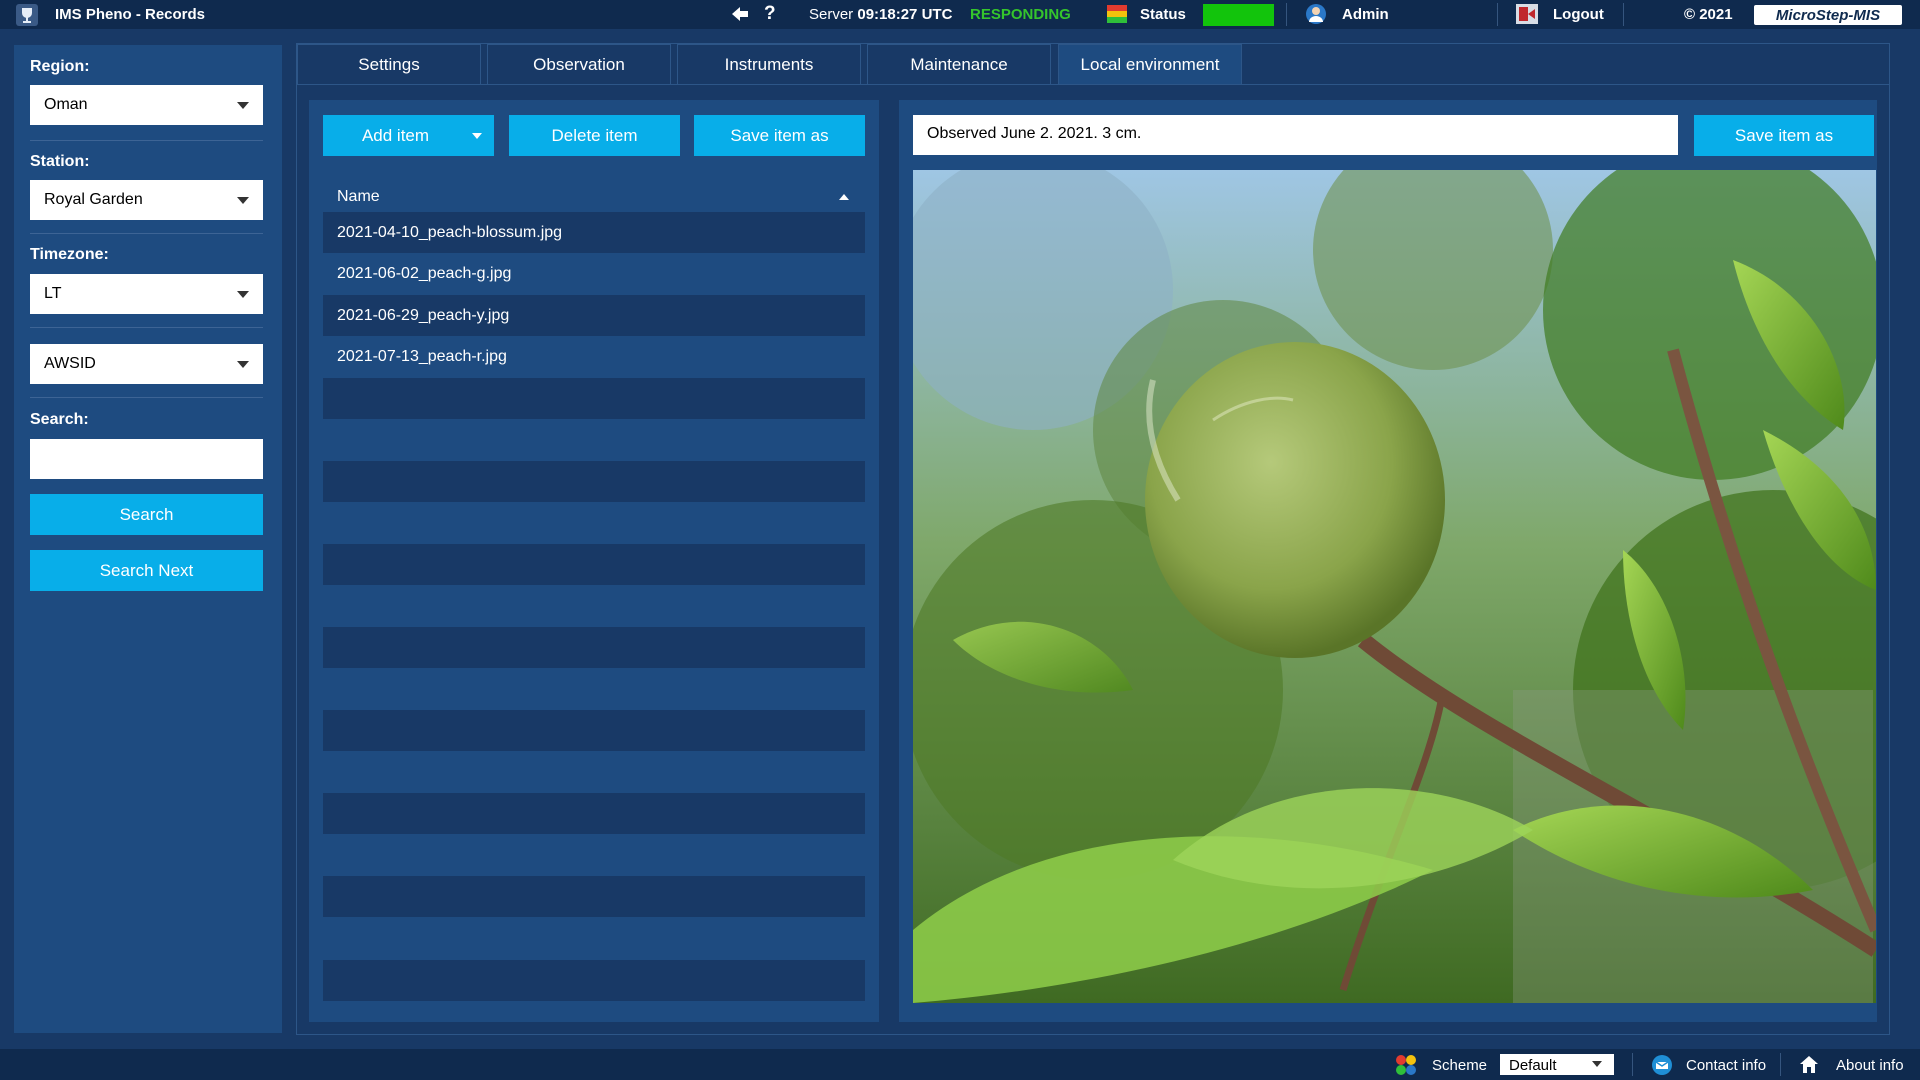 This screenshot has height=1080, width=1920. What do you see at coordinates (1365, 14) in the screenshot?
I see `user-name: Admin` at bounding box center [1365, 14].